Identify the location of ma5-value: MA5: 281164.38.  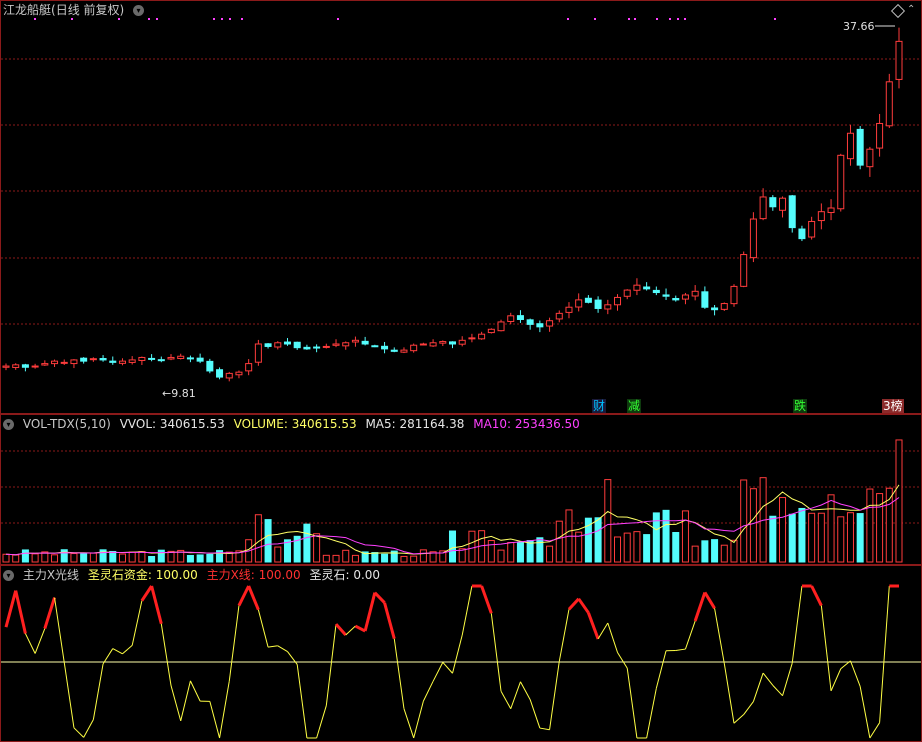
(415, 424).